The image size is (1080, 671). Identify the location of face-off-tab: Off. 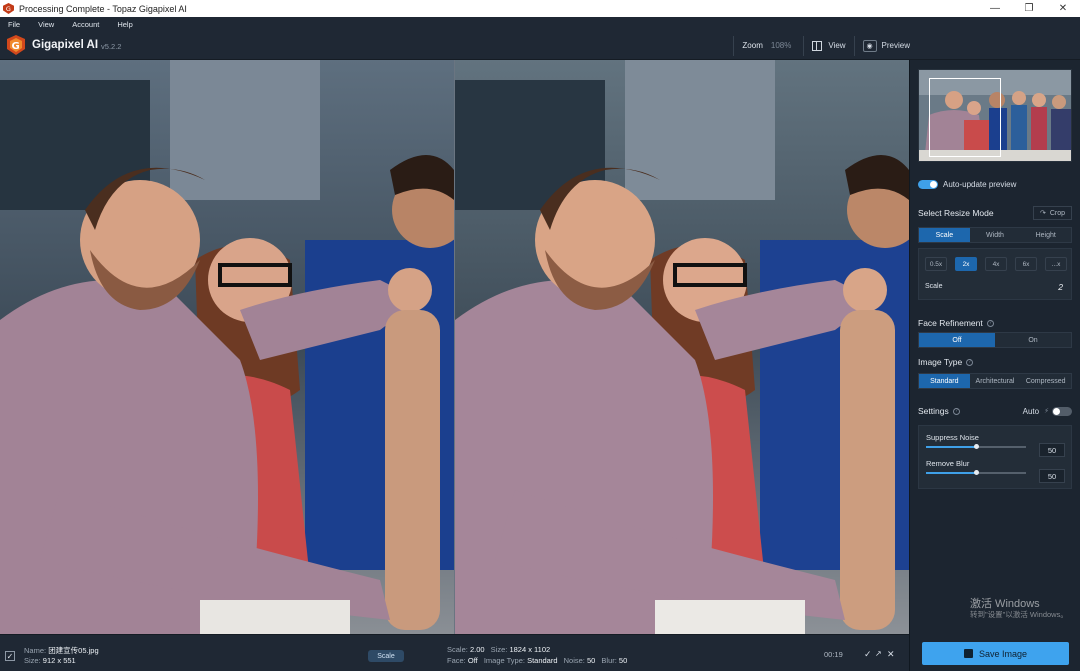
(957, 340).